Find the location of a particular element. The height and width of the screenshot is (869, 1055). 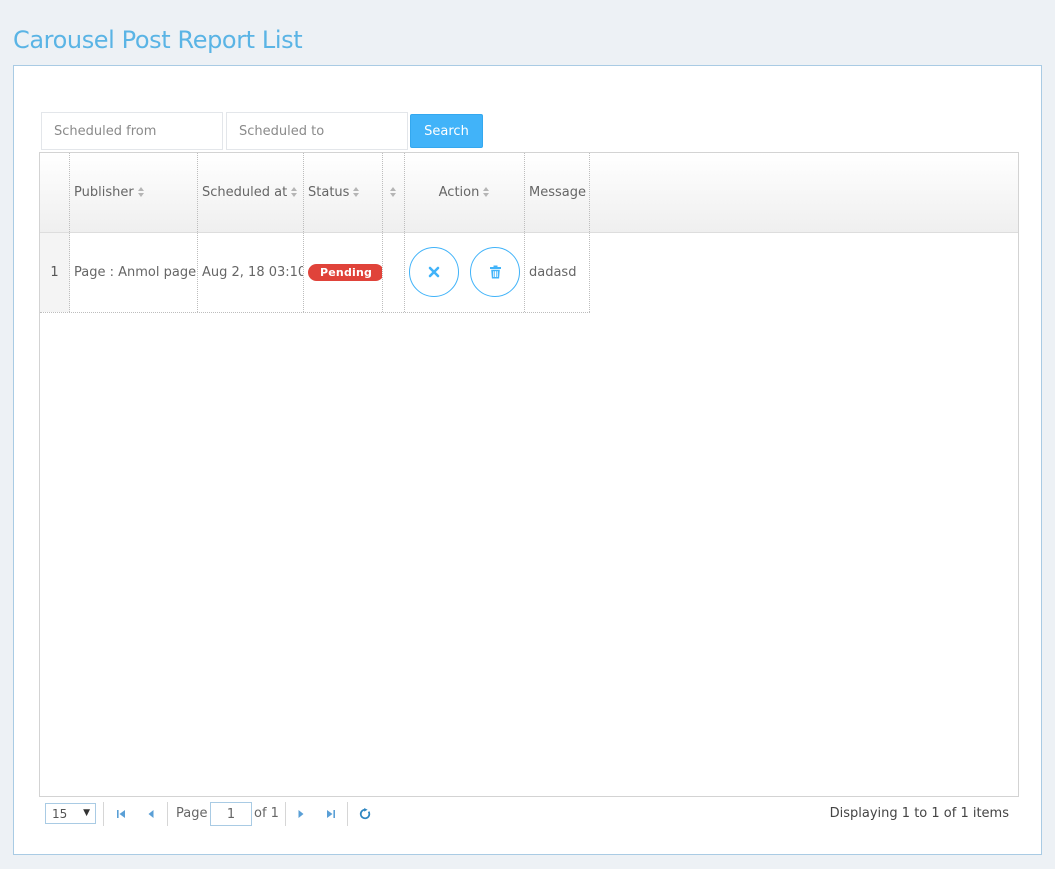

action-cell is located at coordinates (465, 272).